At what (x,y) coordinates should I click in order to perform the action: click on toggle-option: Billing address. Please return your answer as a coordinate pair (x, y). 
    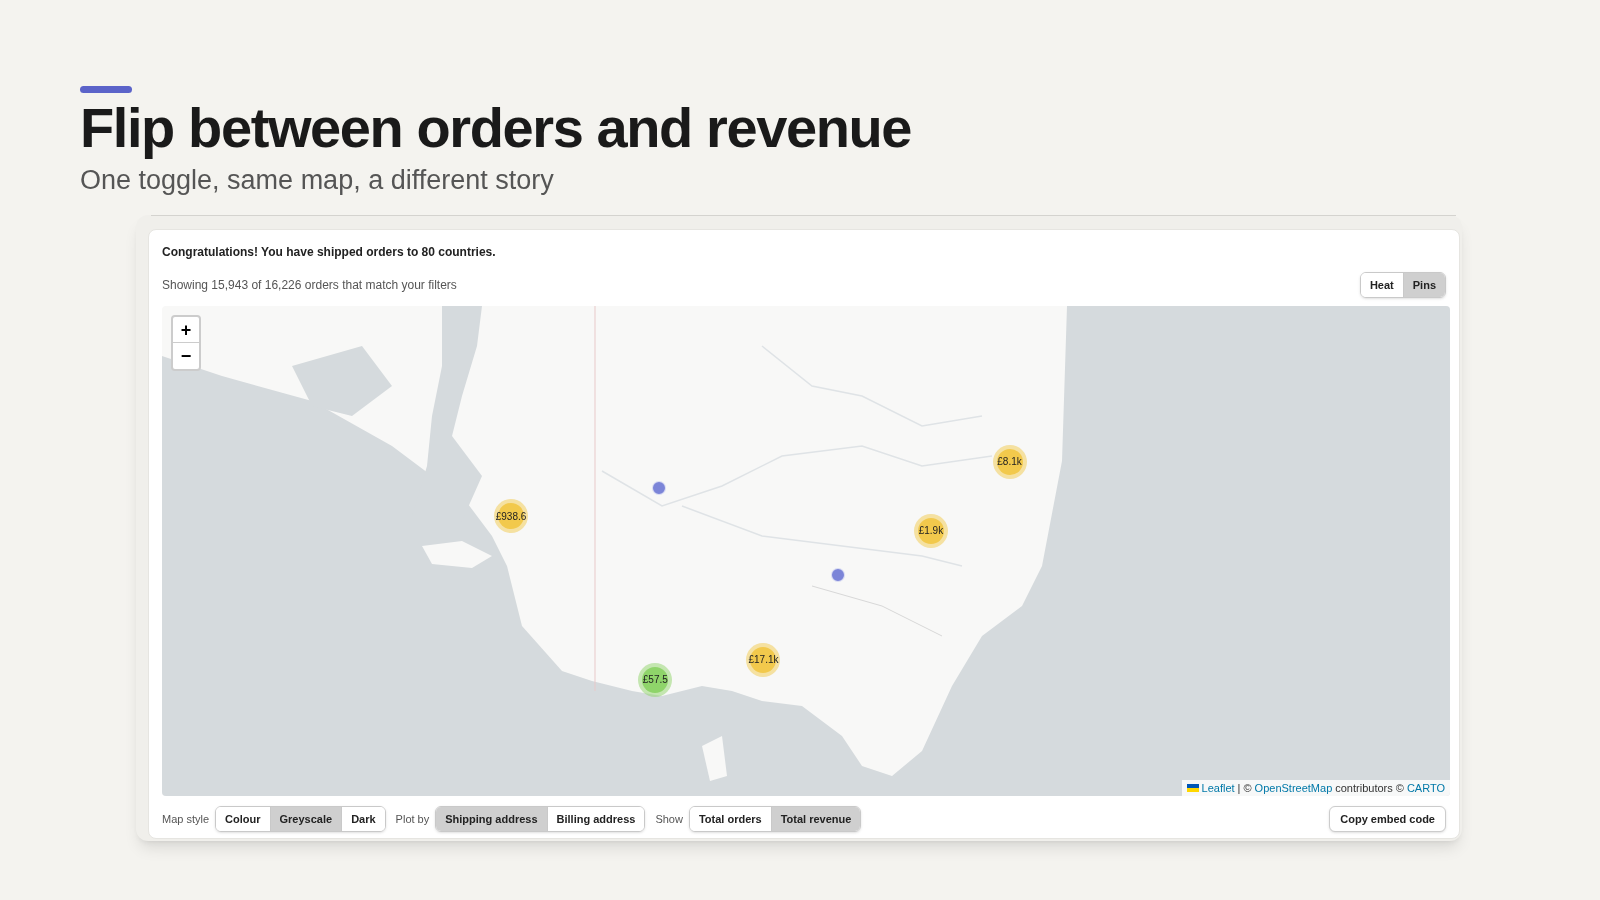
    Looking at the image, I should click on (595, 819).